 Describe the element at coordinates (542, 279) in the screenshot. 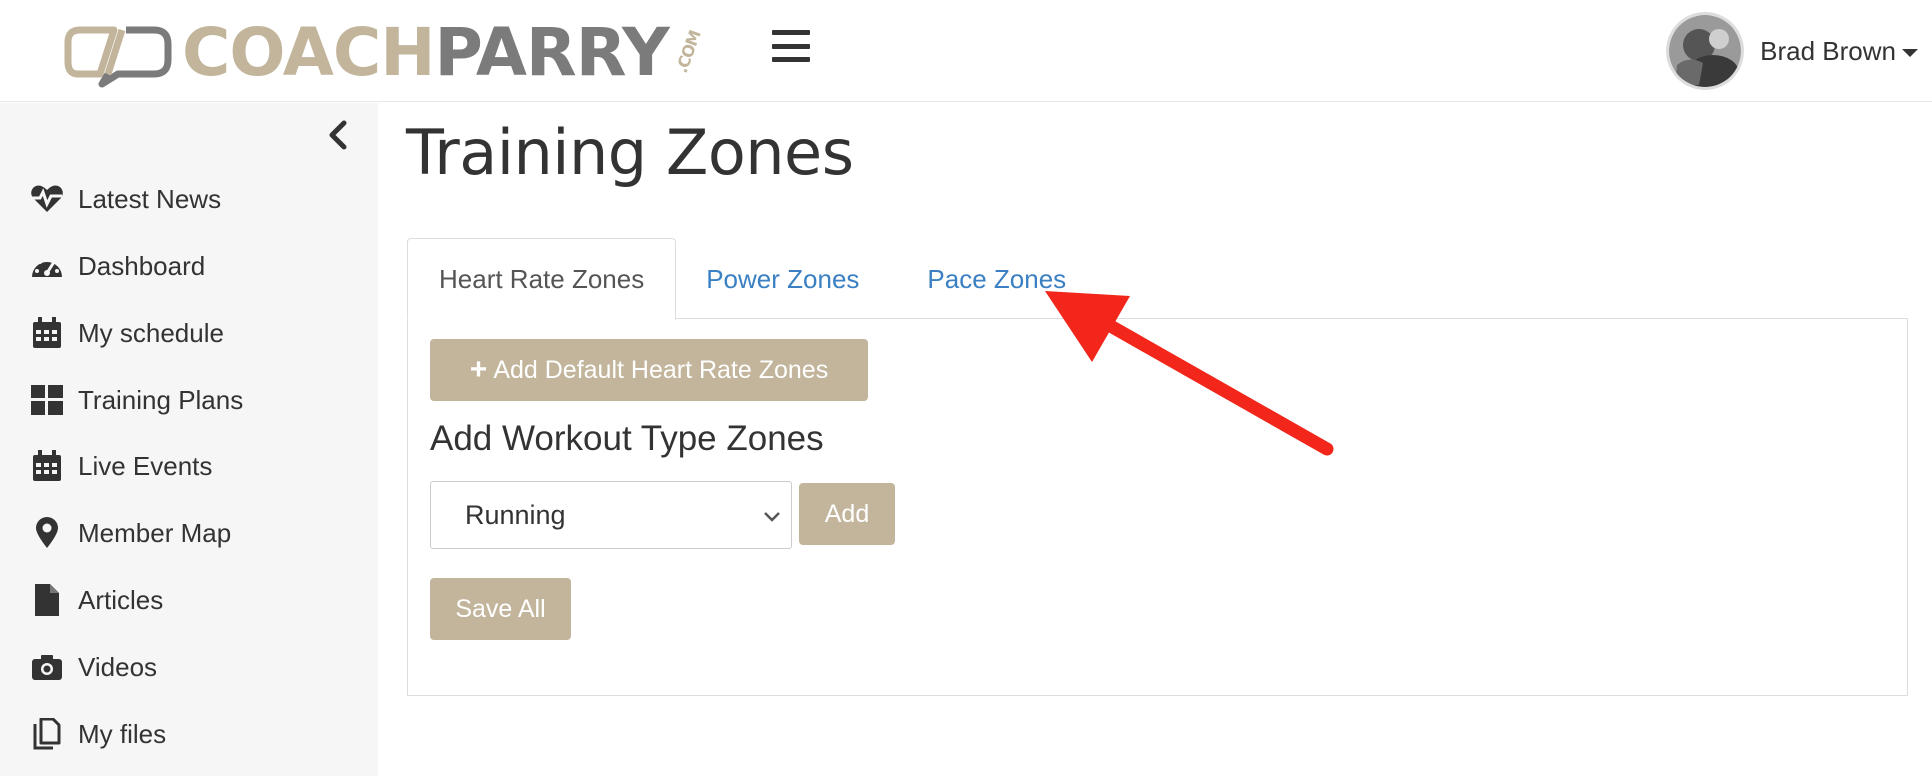

I see `tab-heart-rate-zones: Heart Rate Zones` at that location.